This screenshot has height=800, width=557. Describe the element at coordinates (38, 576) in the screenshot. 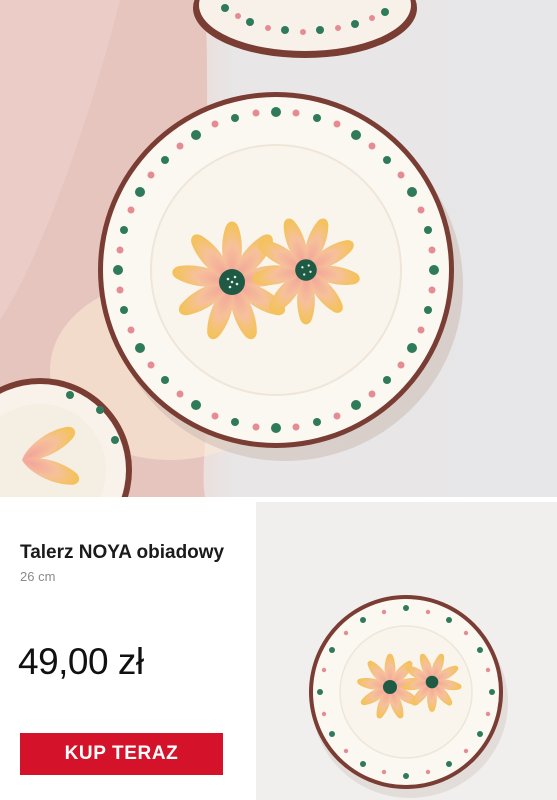

I see `product-size: 26 cm` at that location.